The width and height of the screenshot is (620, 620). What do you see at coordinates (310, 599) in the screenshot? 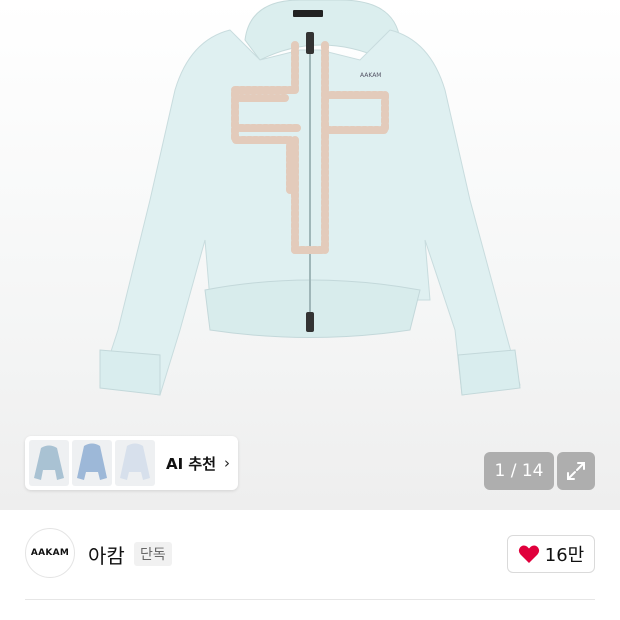
I see `divider` at bounding box center [310, 599].